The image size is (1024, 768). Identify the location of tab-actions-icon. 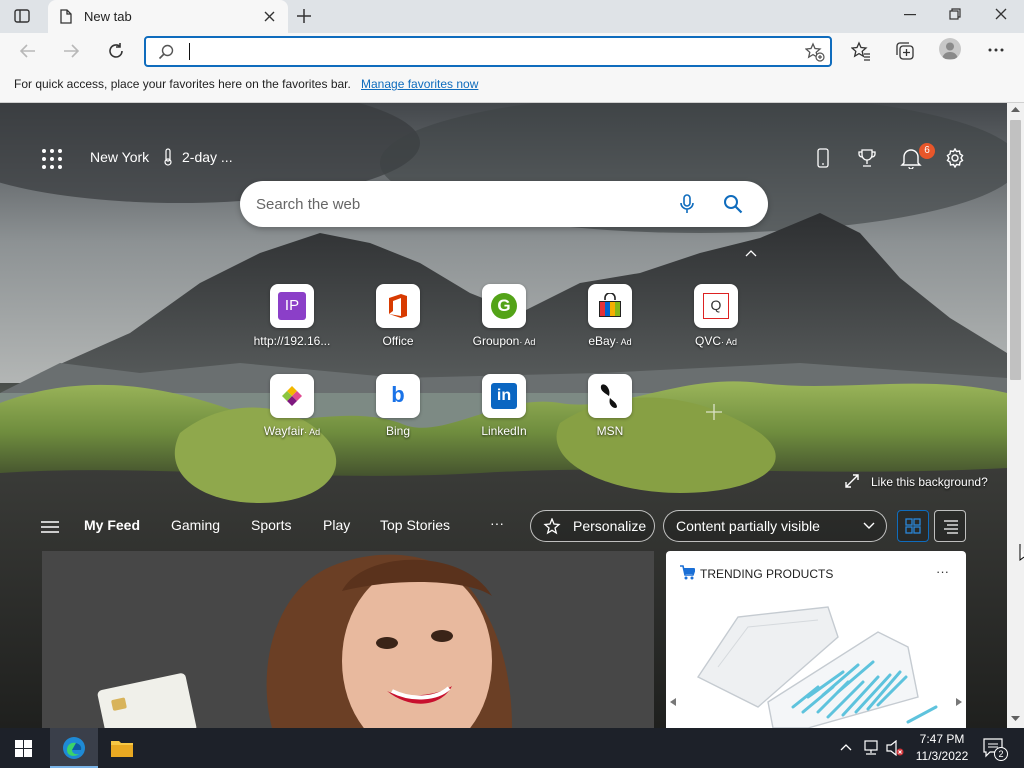
(22, 16).